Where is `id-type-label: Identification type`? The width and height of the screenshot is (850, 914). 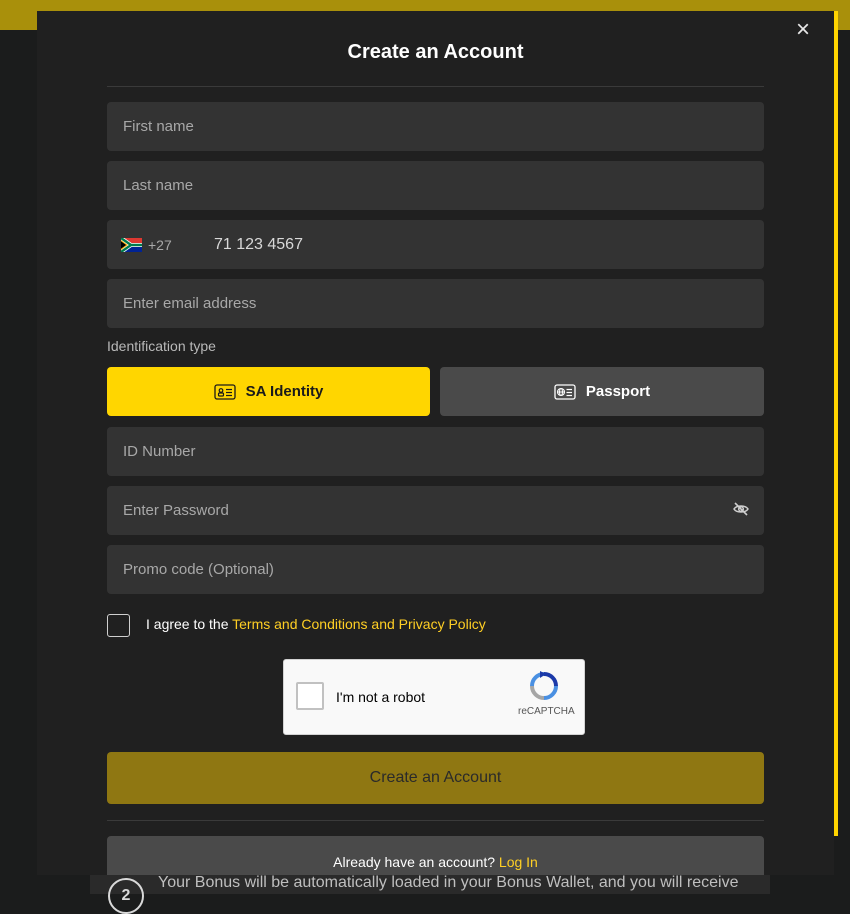 id-type-label: Identification type is located at coordinates (161, 346).